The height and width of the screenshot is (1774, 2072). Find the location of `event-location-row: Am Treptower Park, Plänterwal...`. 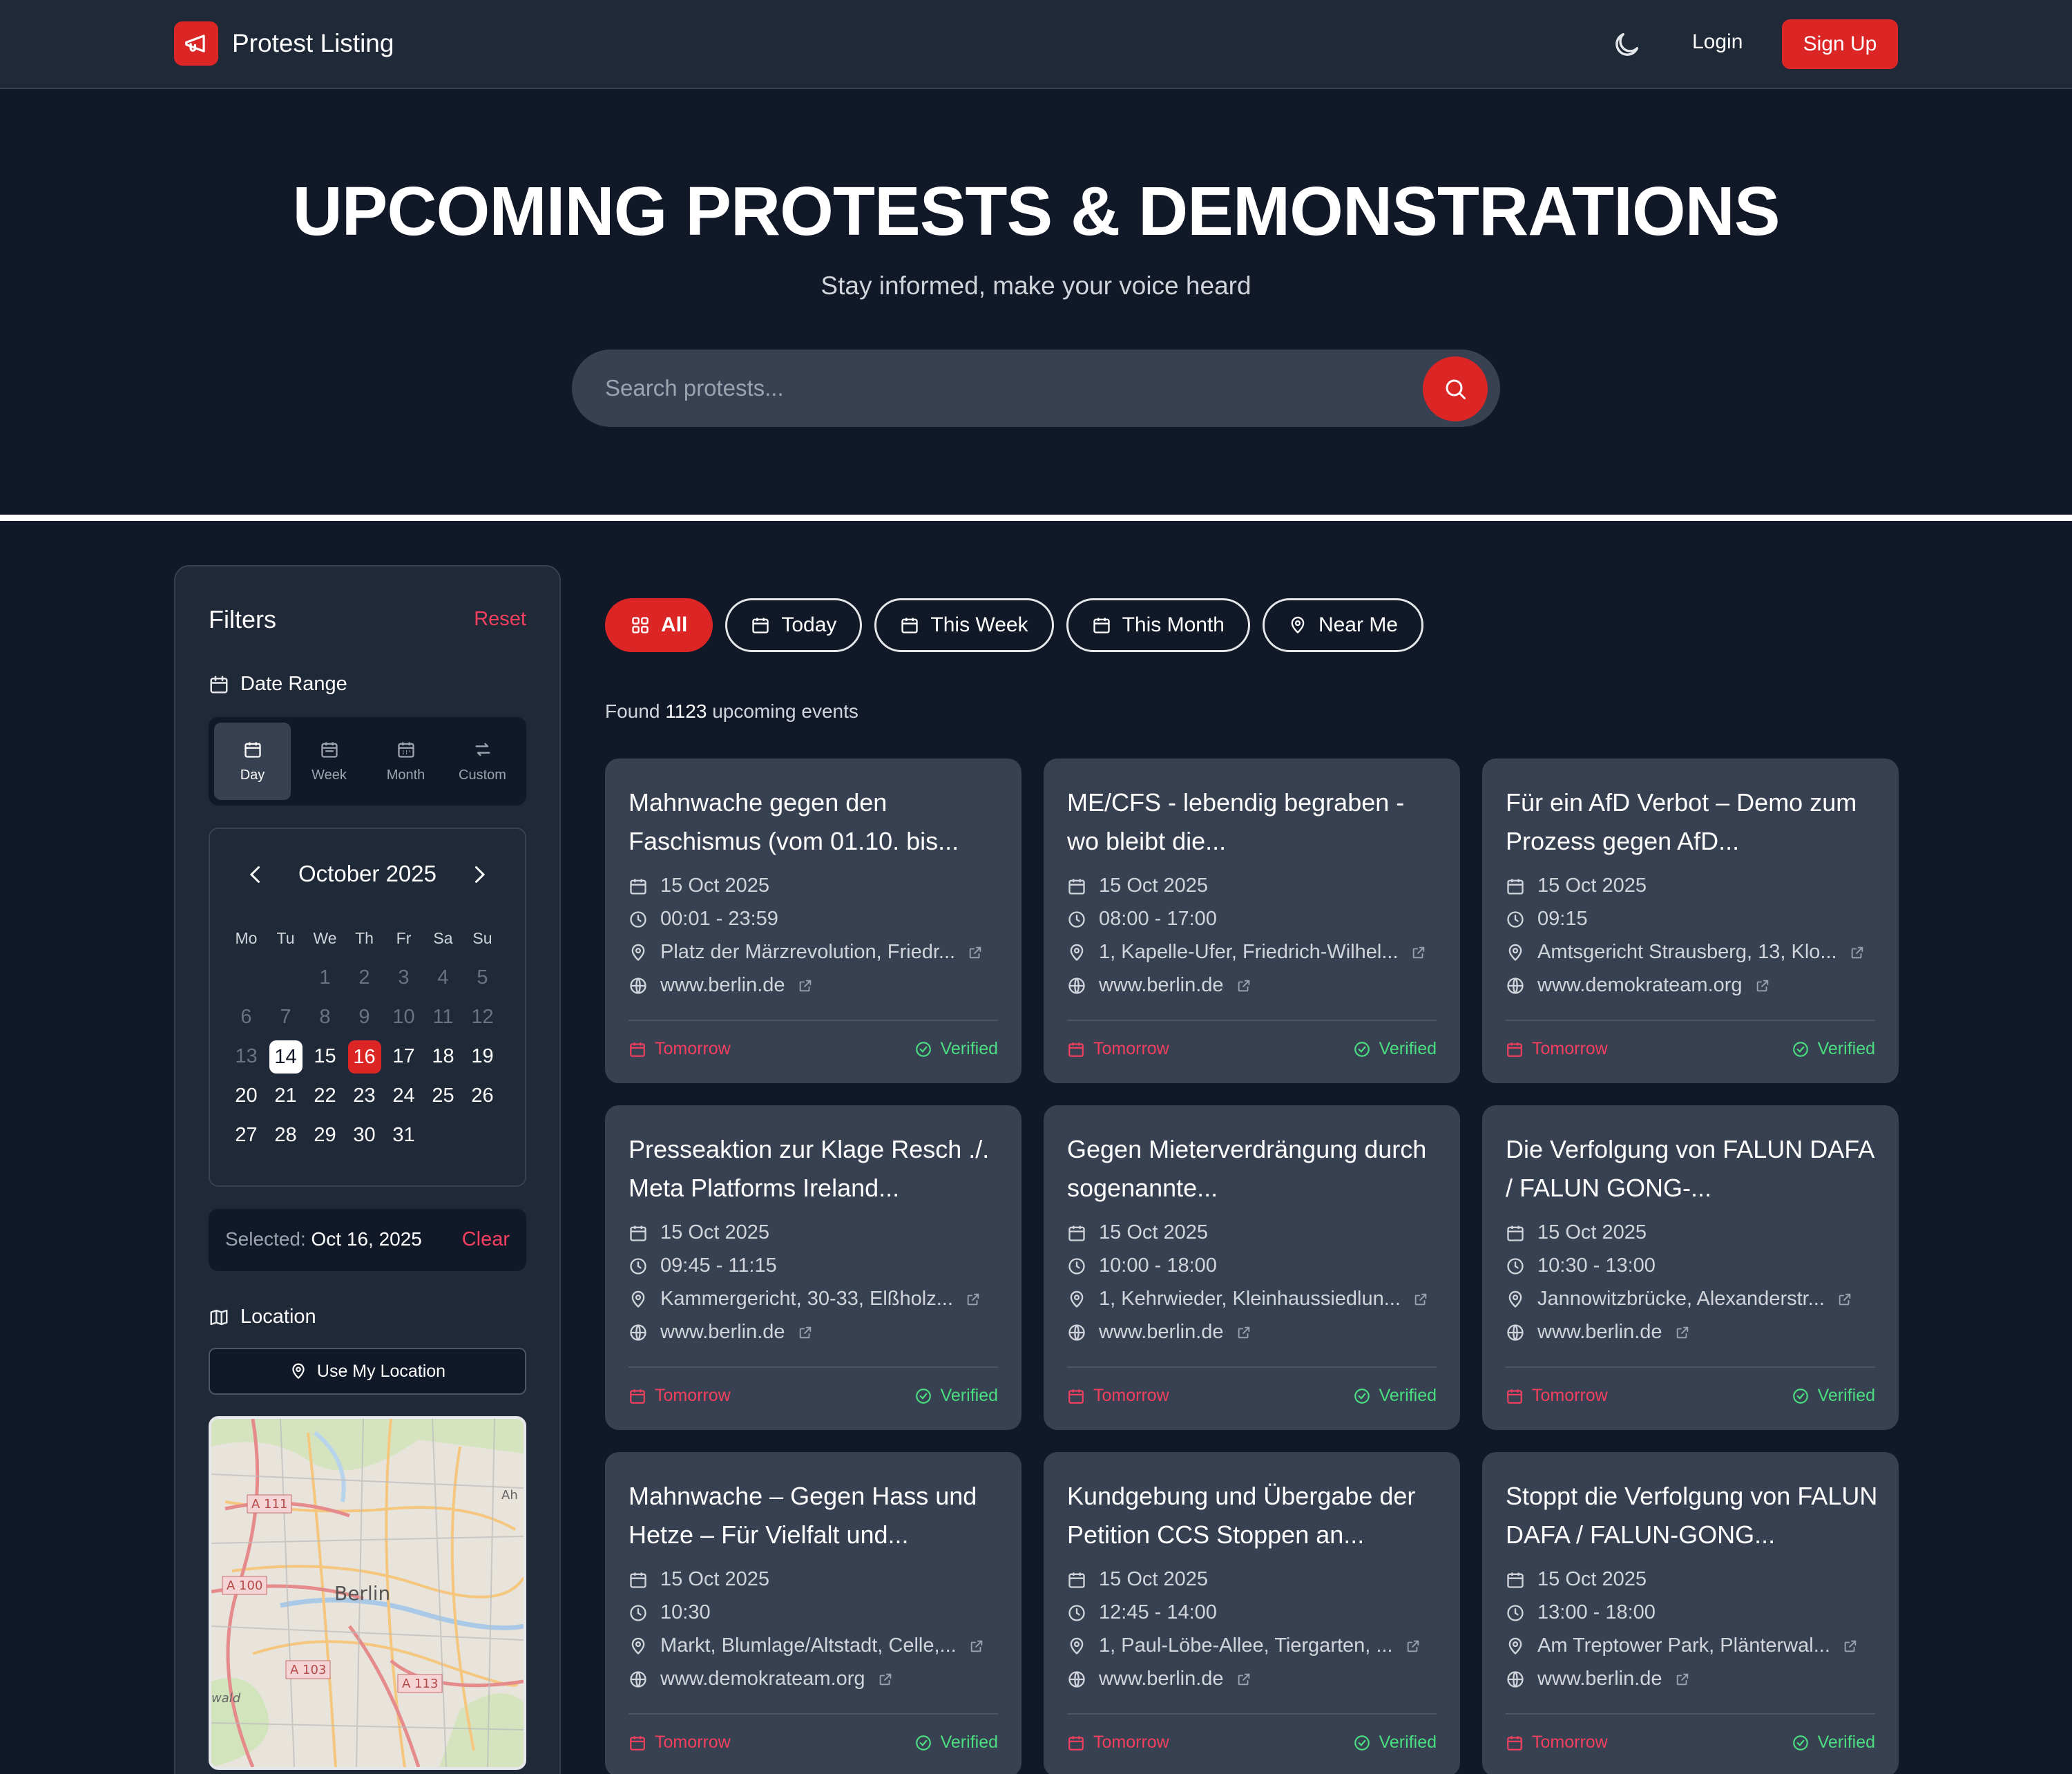

event-location-row: Am Treptower Park, Plänterwal... is located at coordinates (1688, 1646).